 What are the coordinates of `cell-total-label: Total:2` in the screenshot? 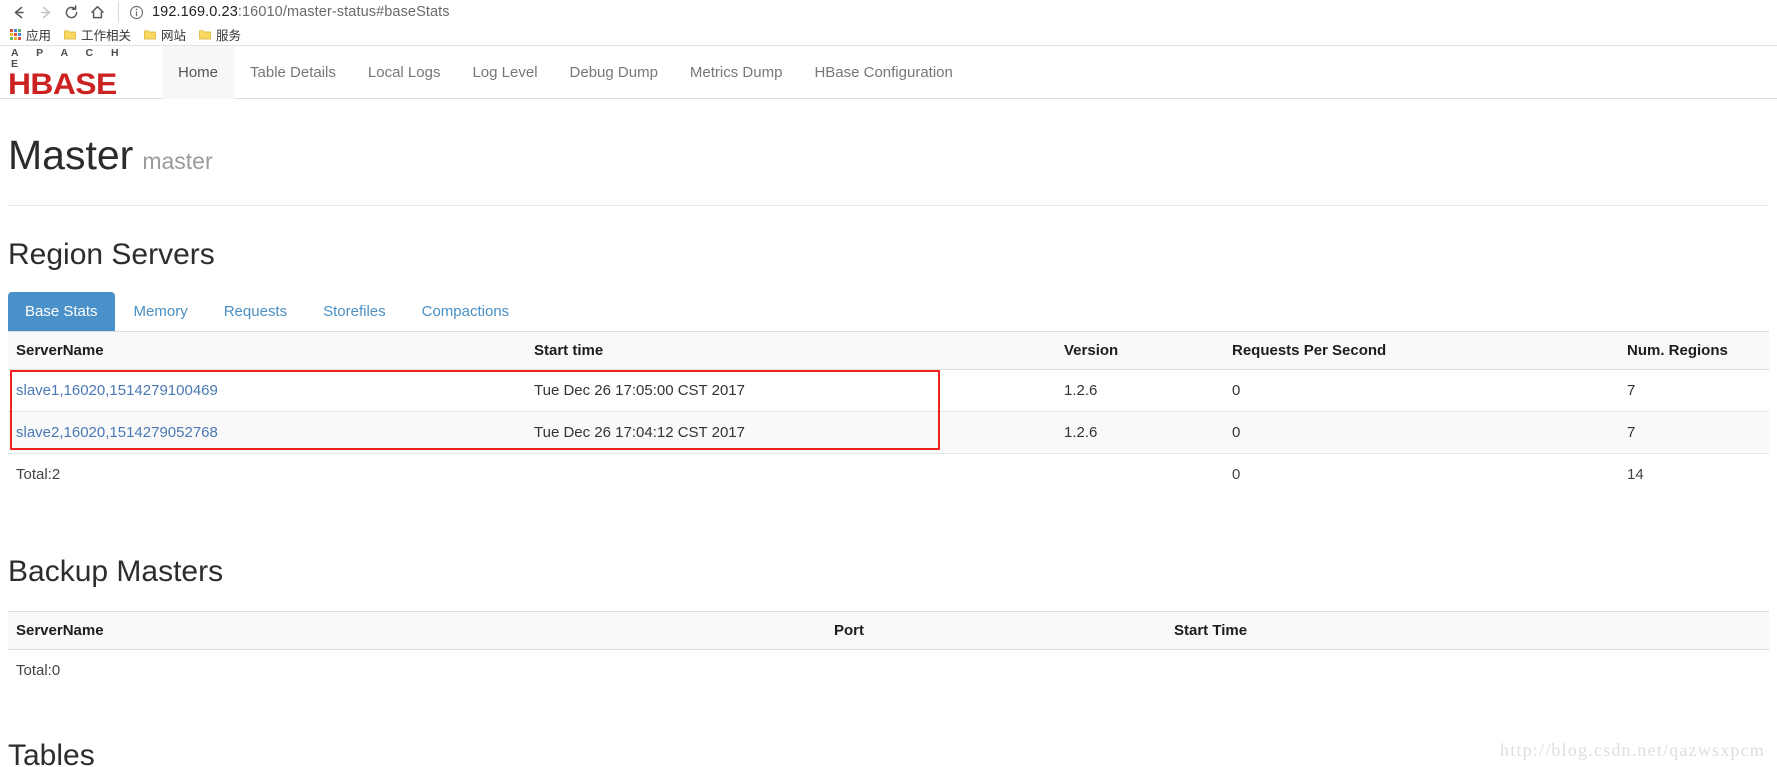 It's located at (267, 474).